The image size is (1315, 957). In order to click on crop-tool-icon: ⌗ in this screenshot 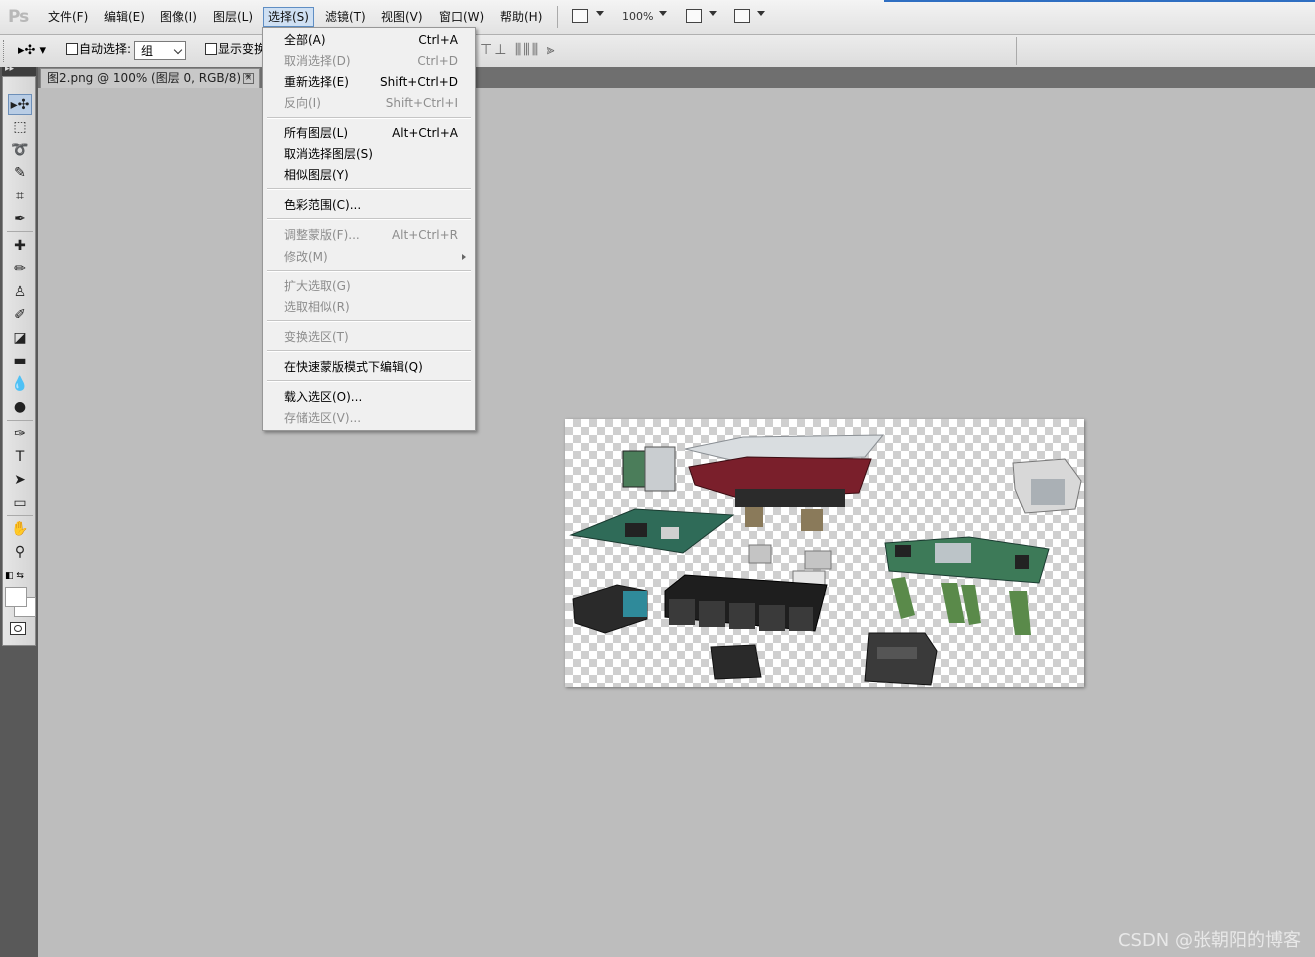, I will do `click(20, 196)`.